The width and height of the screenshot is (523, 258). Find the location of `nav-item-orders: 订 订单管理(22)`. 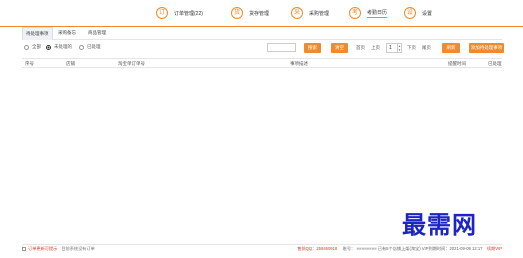

nav-item-orders: 订 订单管理(22) is located at coordinates (179, 13).